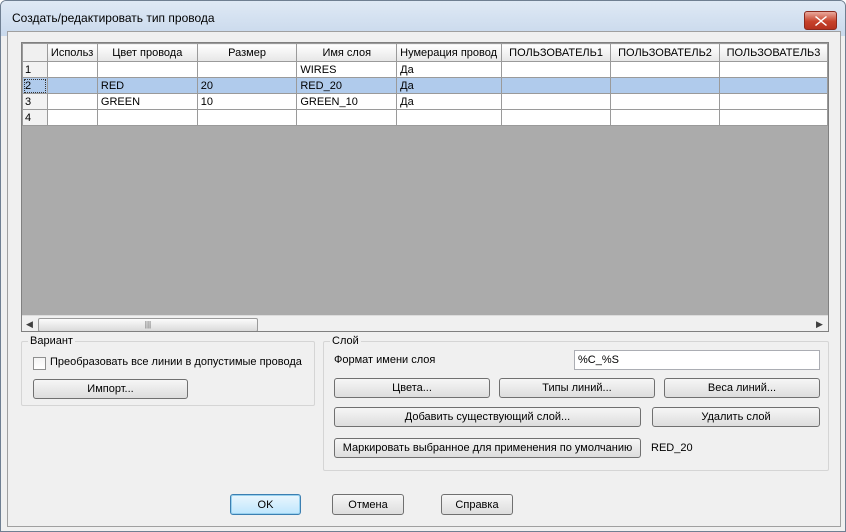  I want to click on row-number: 1, so click(35, 69).